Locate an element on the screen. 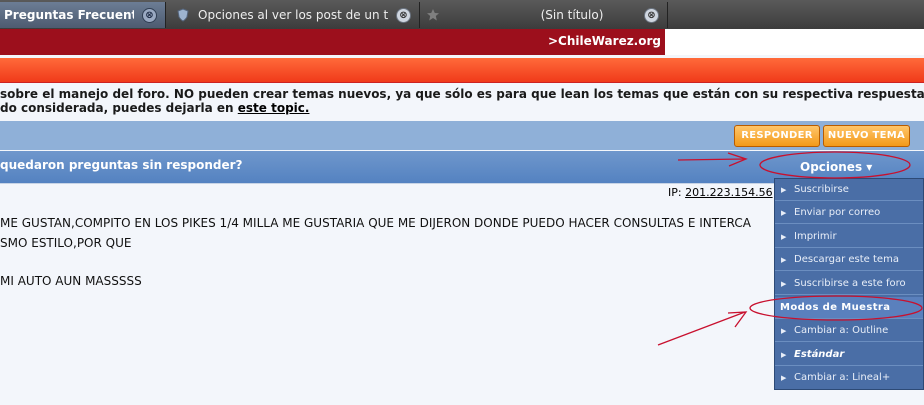 The image size is (924, 405). ip-value: 201.223.154.56 is located at coordinates (728, 192).